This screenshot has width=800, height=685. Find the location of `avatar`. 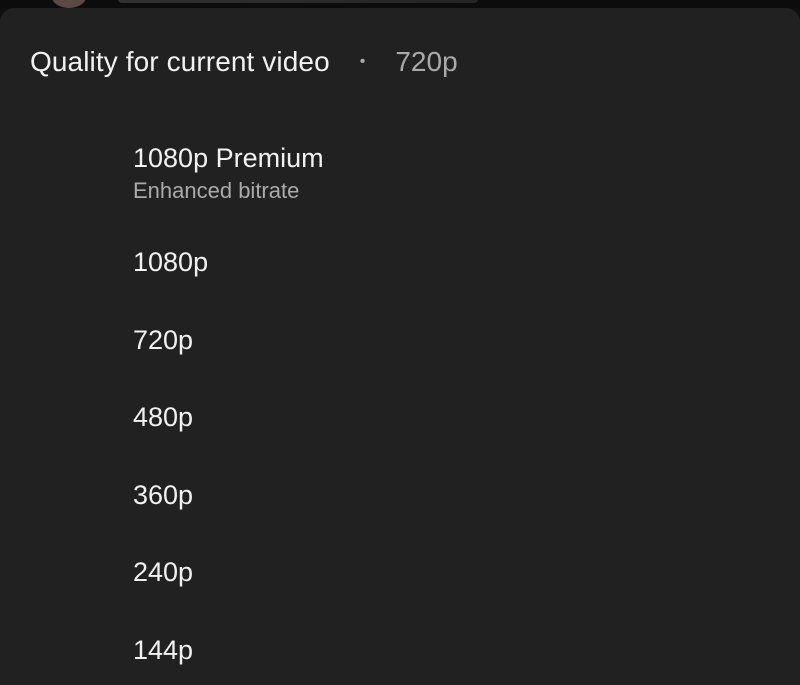

avatar is located at coordinates (69, 4).